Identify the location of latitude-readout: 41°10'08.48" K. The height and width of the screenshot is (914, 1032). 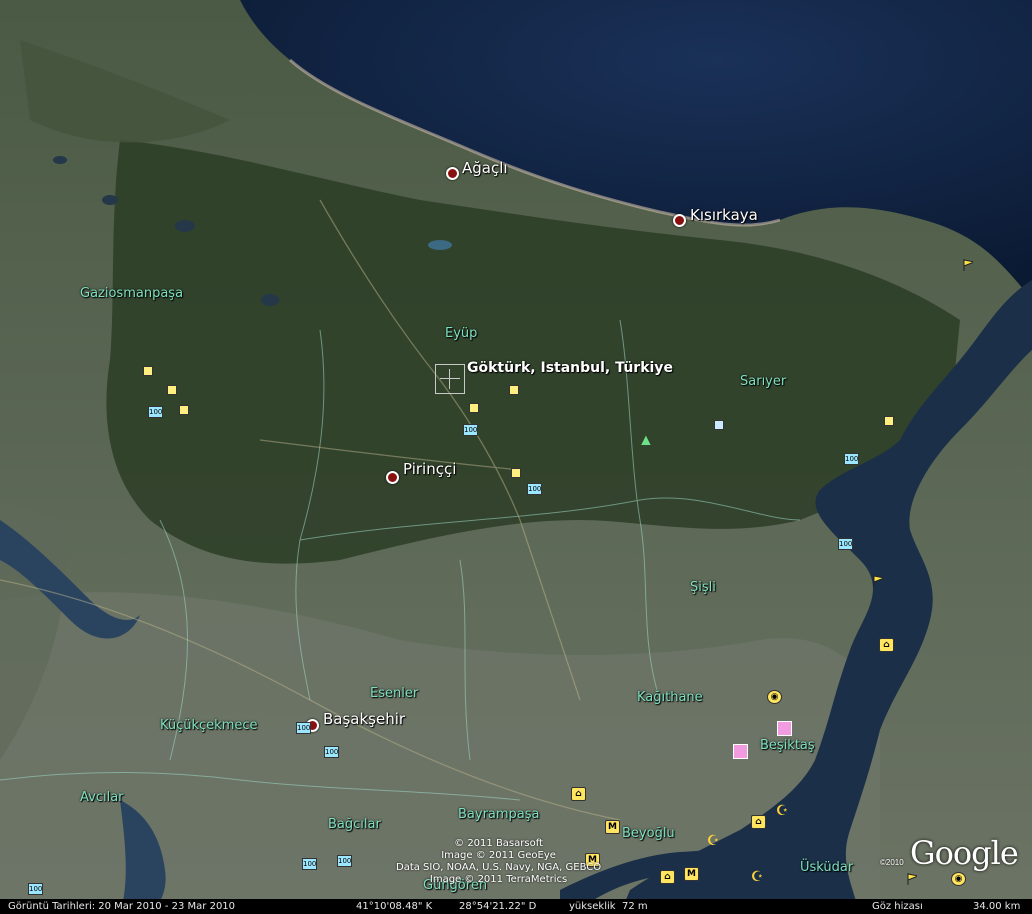
(394, 906).